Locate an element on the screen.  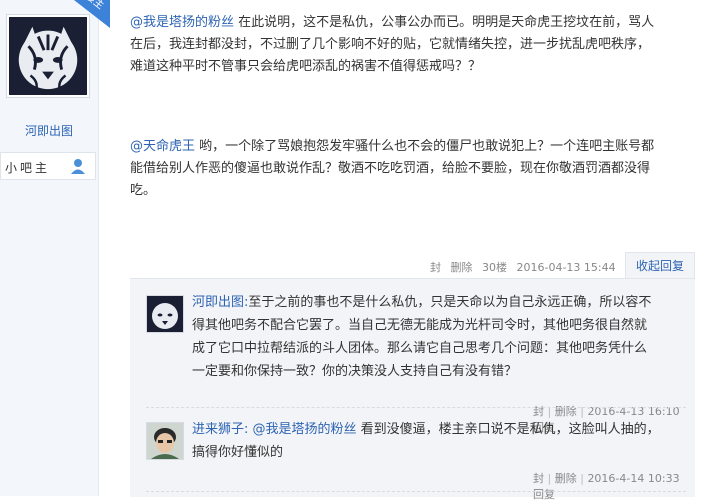
reply-link: 回复 is located at coordinates (544, 494).